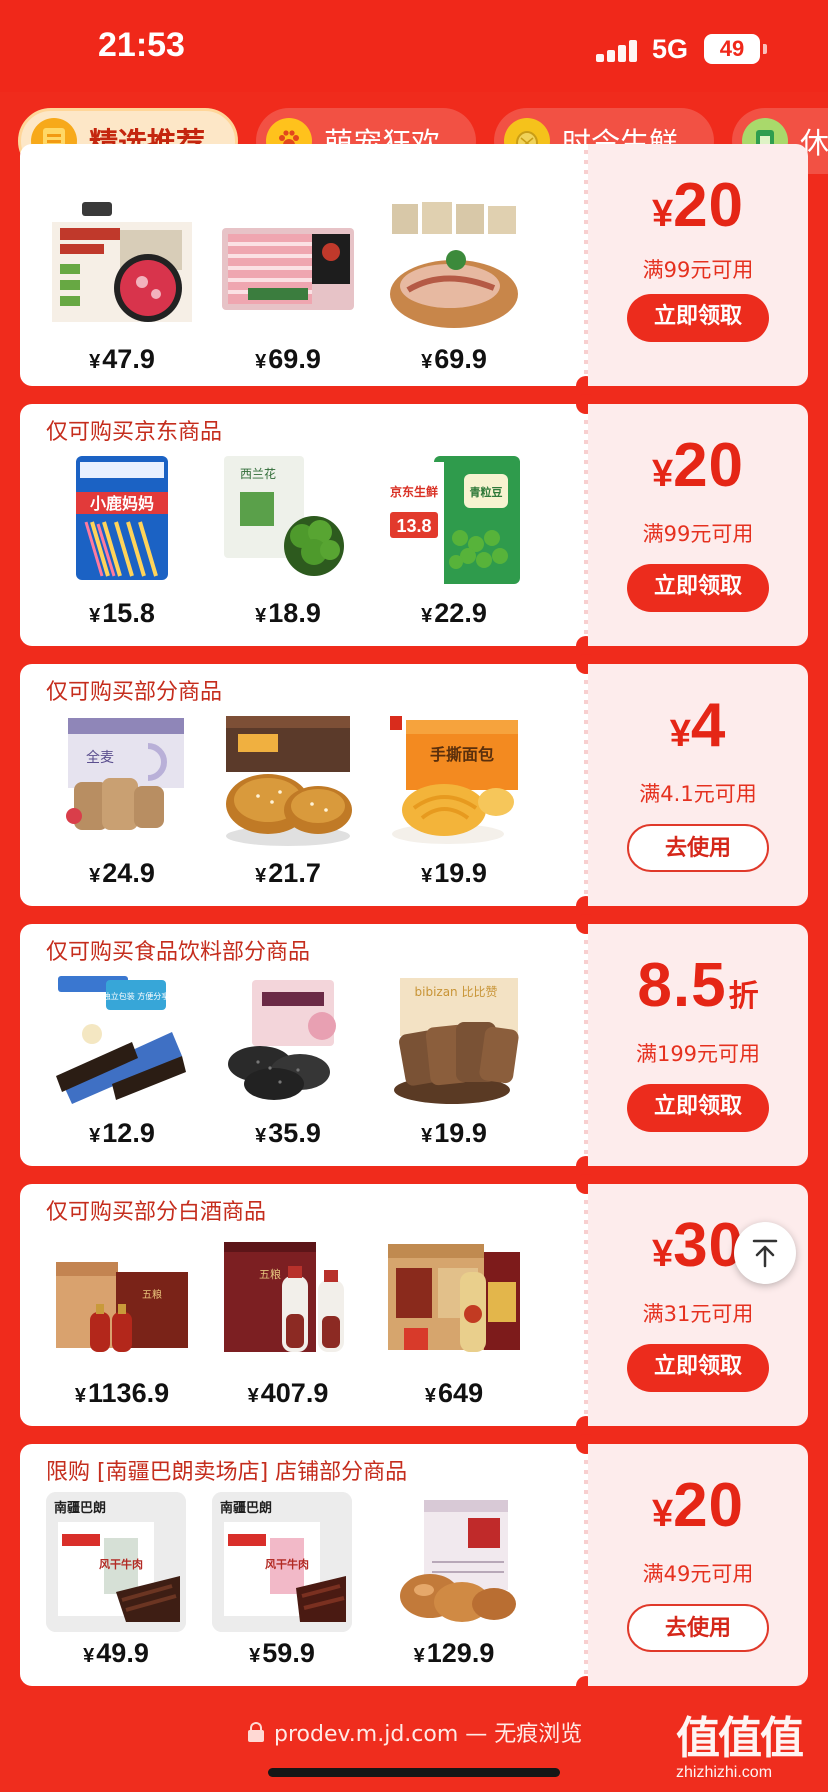  I want to click on product-pack-text: 青粒豆, so click(486, 492).